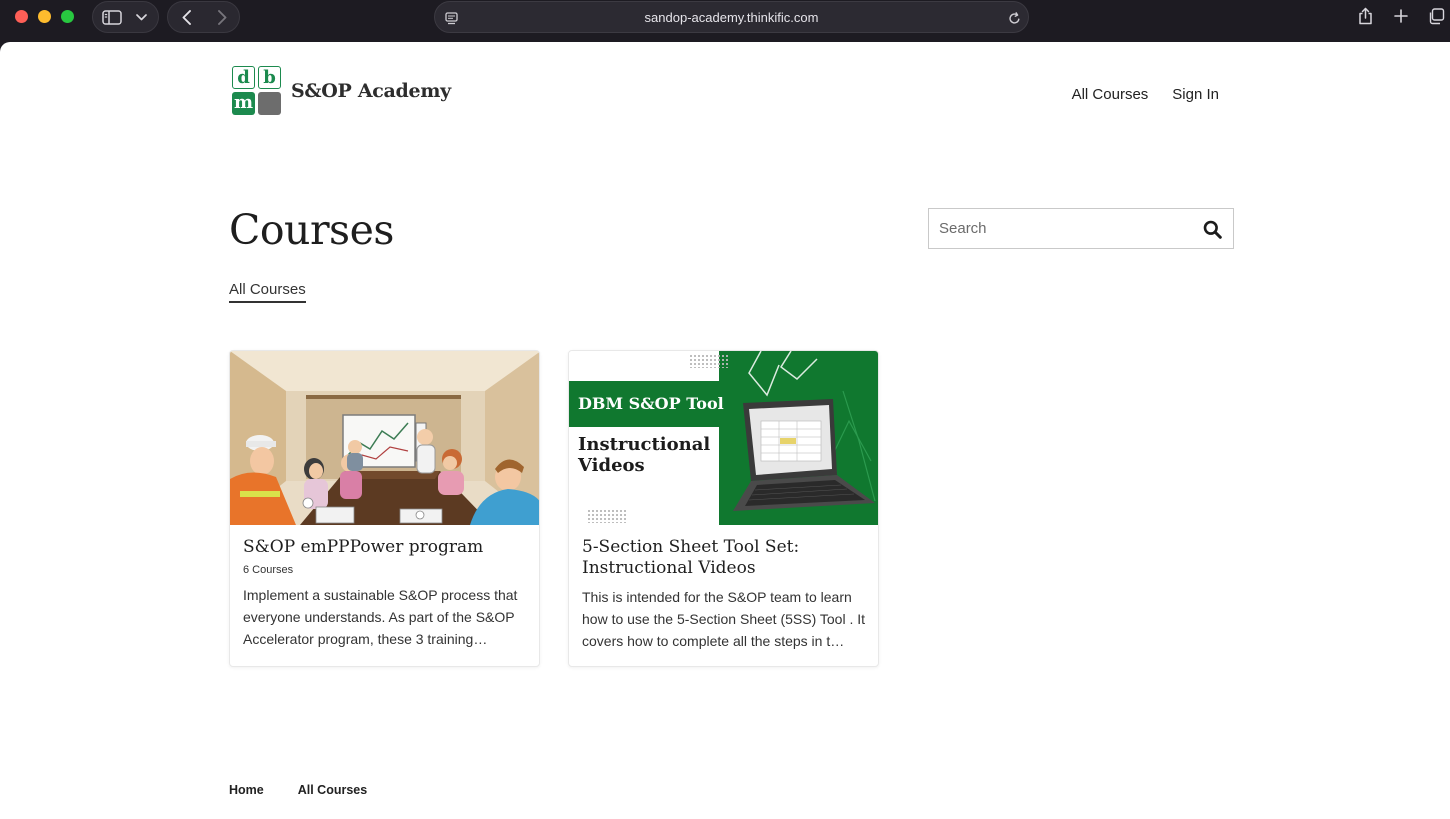 Image resolution: width=1450 pixels, height=819 pixels. Describe the element at coordinates (267, 292) in the screenshot. I see `tab-all-courses: All Courses` at that location.